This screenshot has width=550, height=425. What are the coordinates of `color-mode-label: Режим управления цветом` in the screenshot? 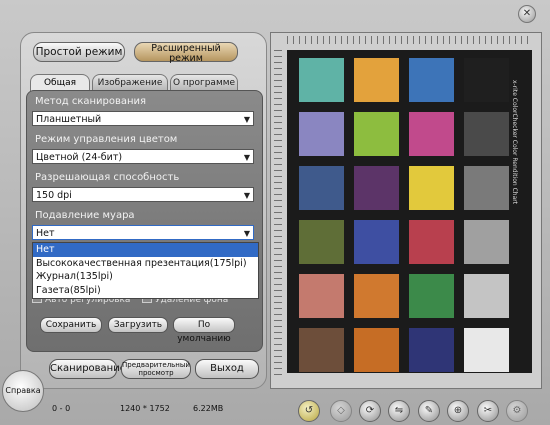 It's located at (106, 139).